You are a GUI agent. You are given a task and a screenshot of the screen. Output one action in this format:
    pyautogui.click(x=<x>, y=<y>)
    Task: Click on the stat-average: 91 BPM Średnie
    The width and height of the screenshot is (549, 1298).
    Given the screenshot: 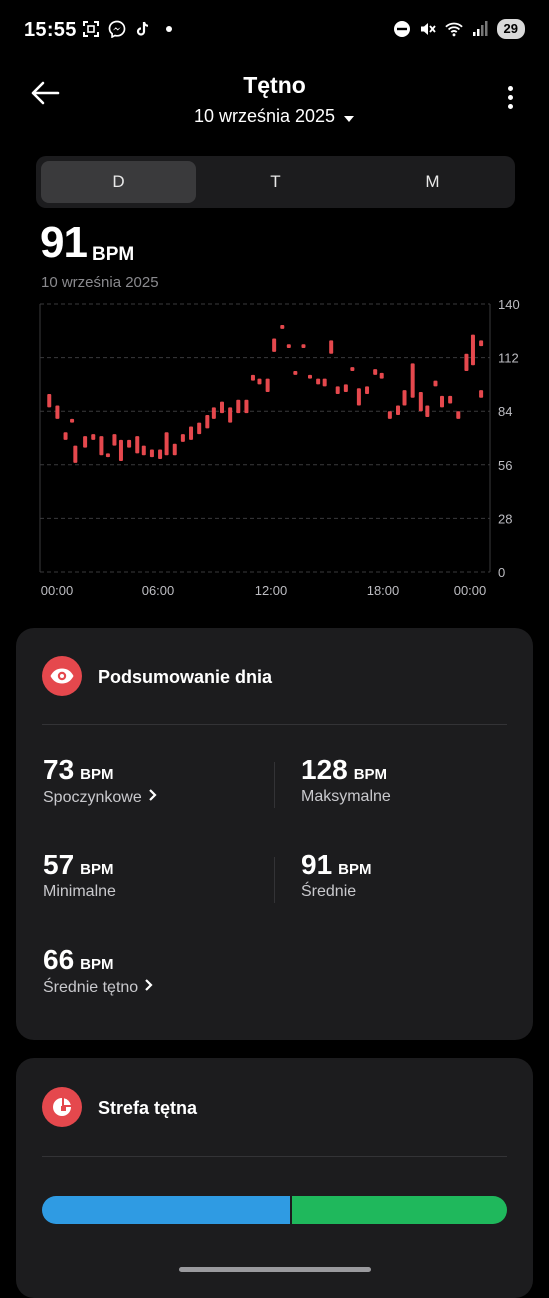 What is the action you would take?
    pyautogui.click(x=336, y=875)
    